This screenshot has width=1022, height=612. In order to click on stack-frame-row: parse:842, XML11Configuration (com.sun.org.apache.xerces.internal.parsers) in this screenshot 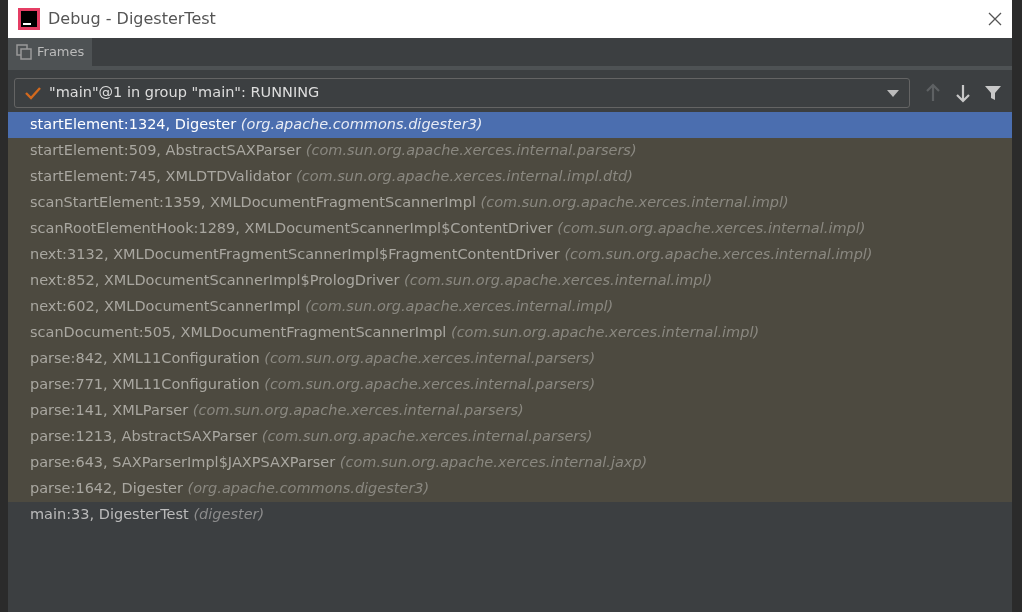, I will do `click(510, 359)`.